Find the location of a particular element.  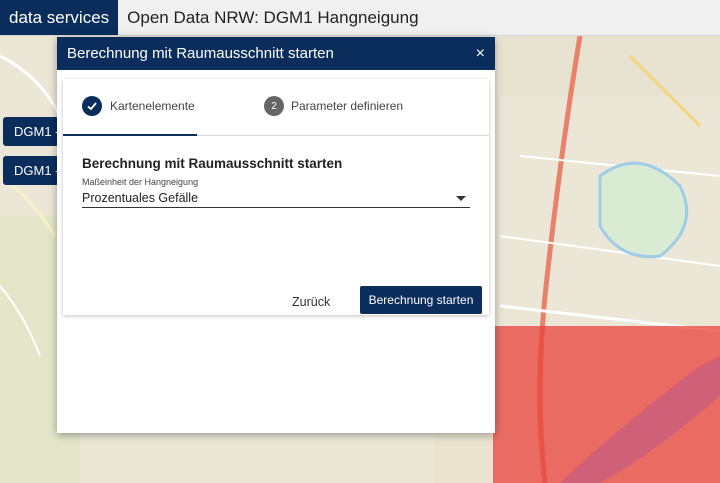

unit-select: Prozentuales Gefälle is located at coordinates (276, 198).